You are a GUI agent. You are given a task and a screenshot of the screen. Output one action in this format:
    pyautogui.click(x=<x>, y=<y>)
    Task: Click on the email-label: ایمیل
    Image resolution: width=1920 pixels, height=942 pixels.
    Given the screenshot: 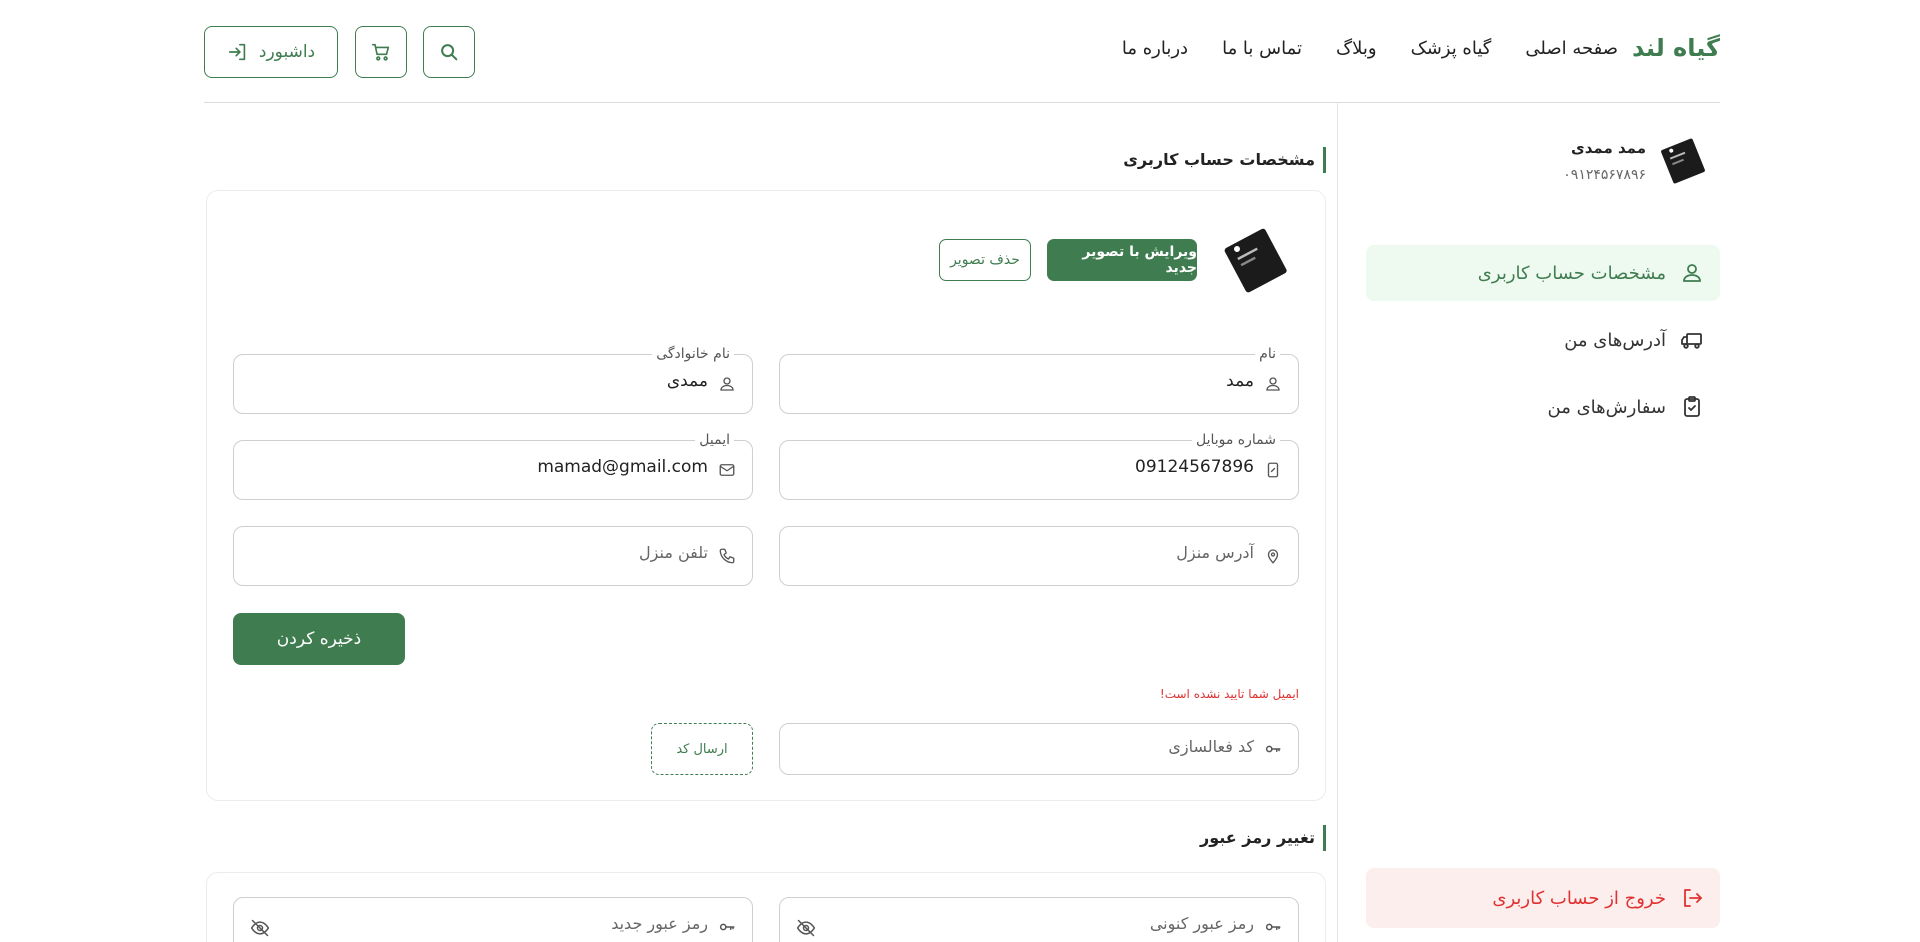 What is the action you would take?
    pyautogui.click(x=714, y=440)
    